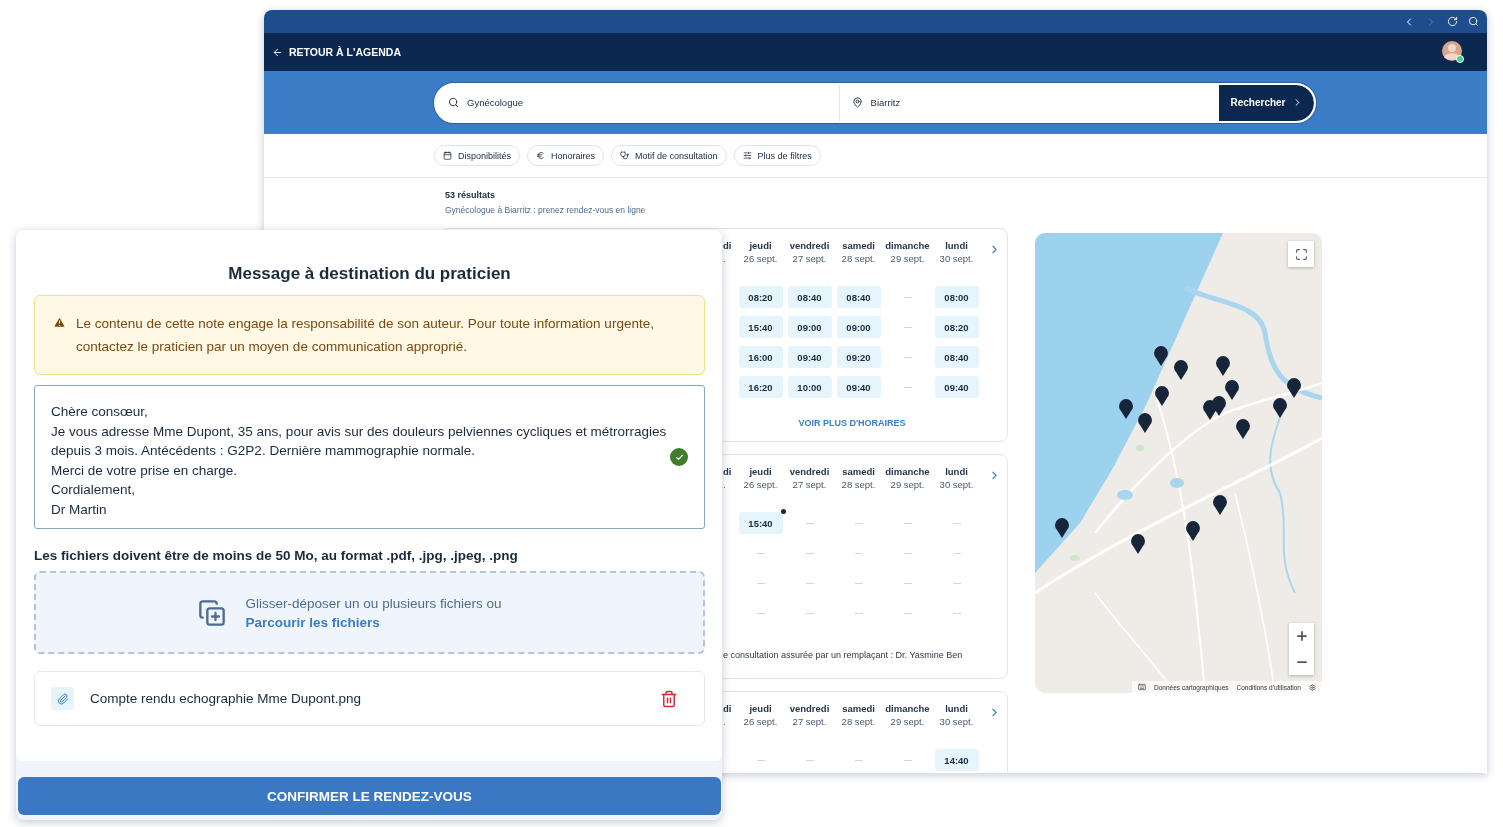 The width and height of the screenshot is (1503, 827). What do you see at coordinates (858, 721) in the screenshot?
I see `day-date: 28 sept.` at bounding box center [858, 721].